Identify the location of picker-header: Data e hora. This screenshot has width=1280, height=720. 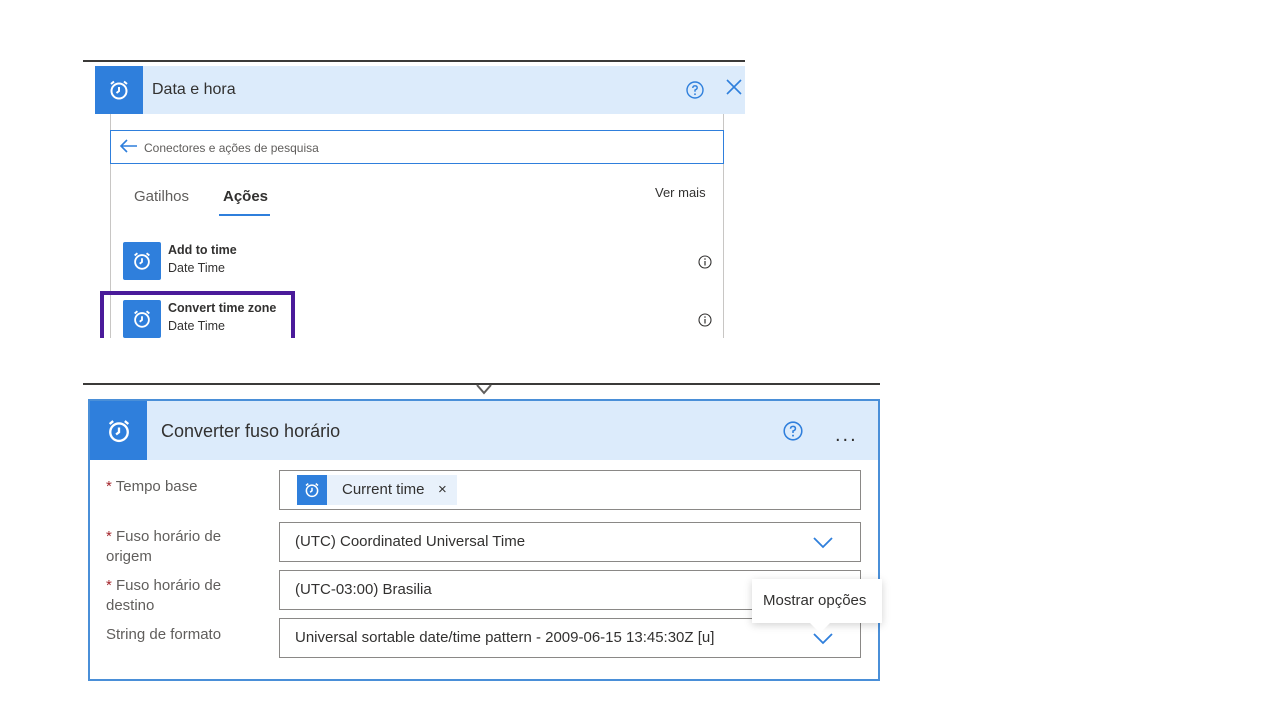
(420, 90).